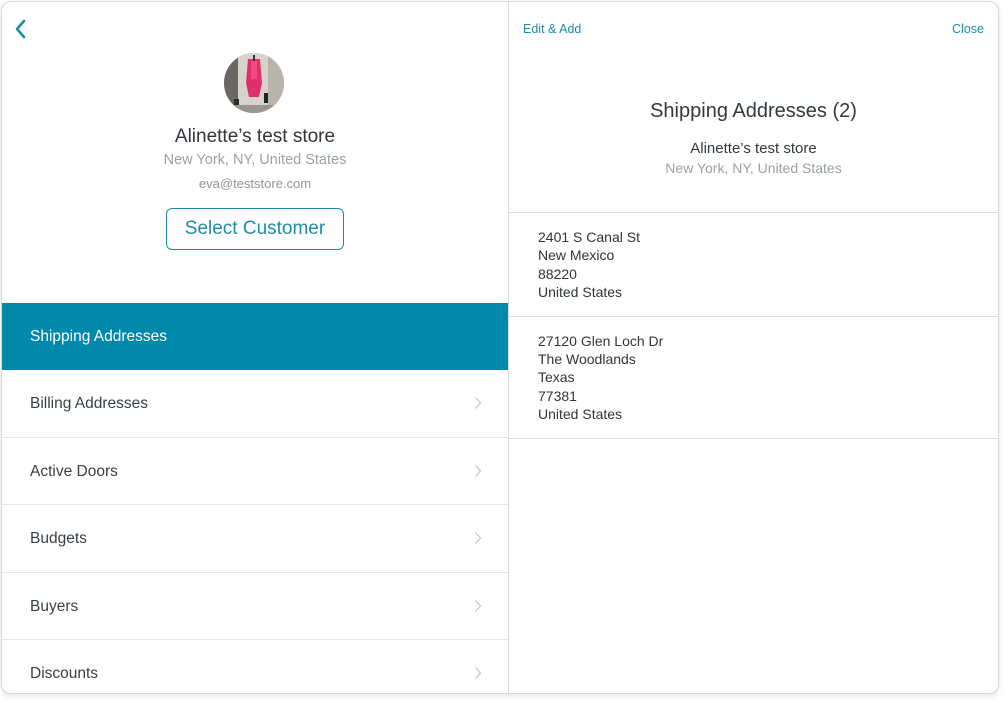 This screenshot has height=703, width=1008. I want to click on store-location: New York, NY, United States, so click(255, 160).